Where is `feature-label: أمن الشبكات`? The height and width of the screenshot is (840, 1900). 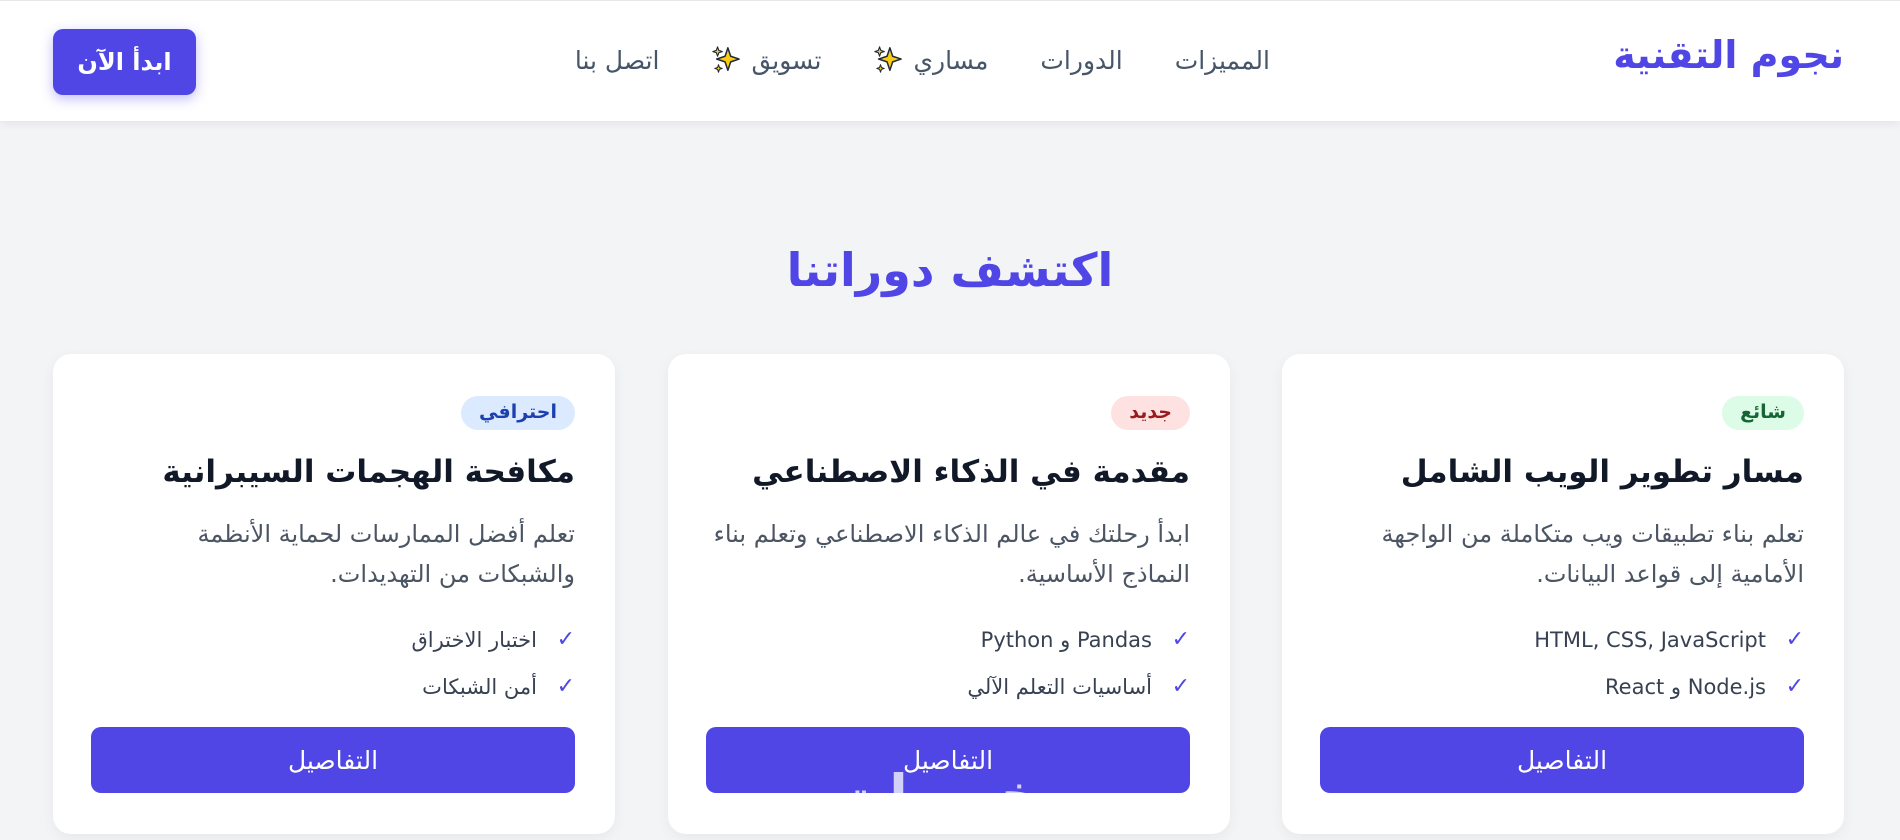
feature-label: أمن الشبكات is located at coordinates (479, 686).